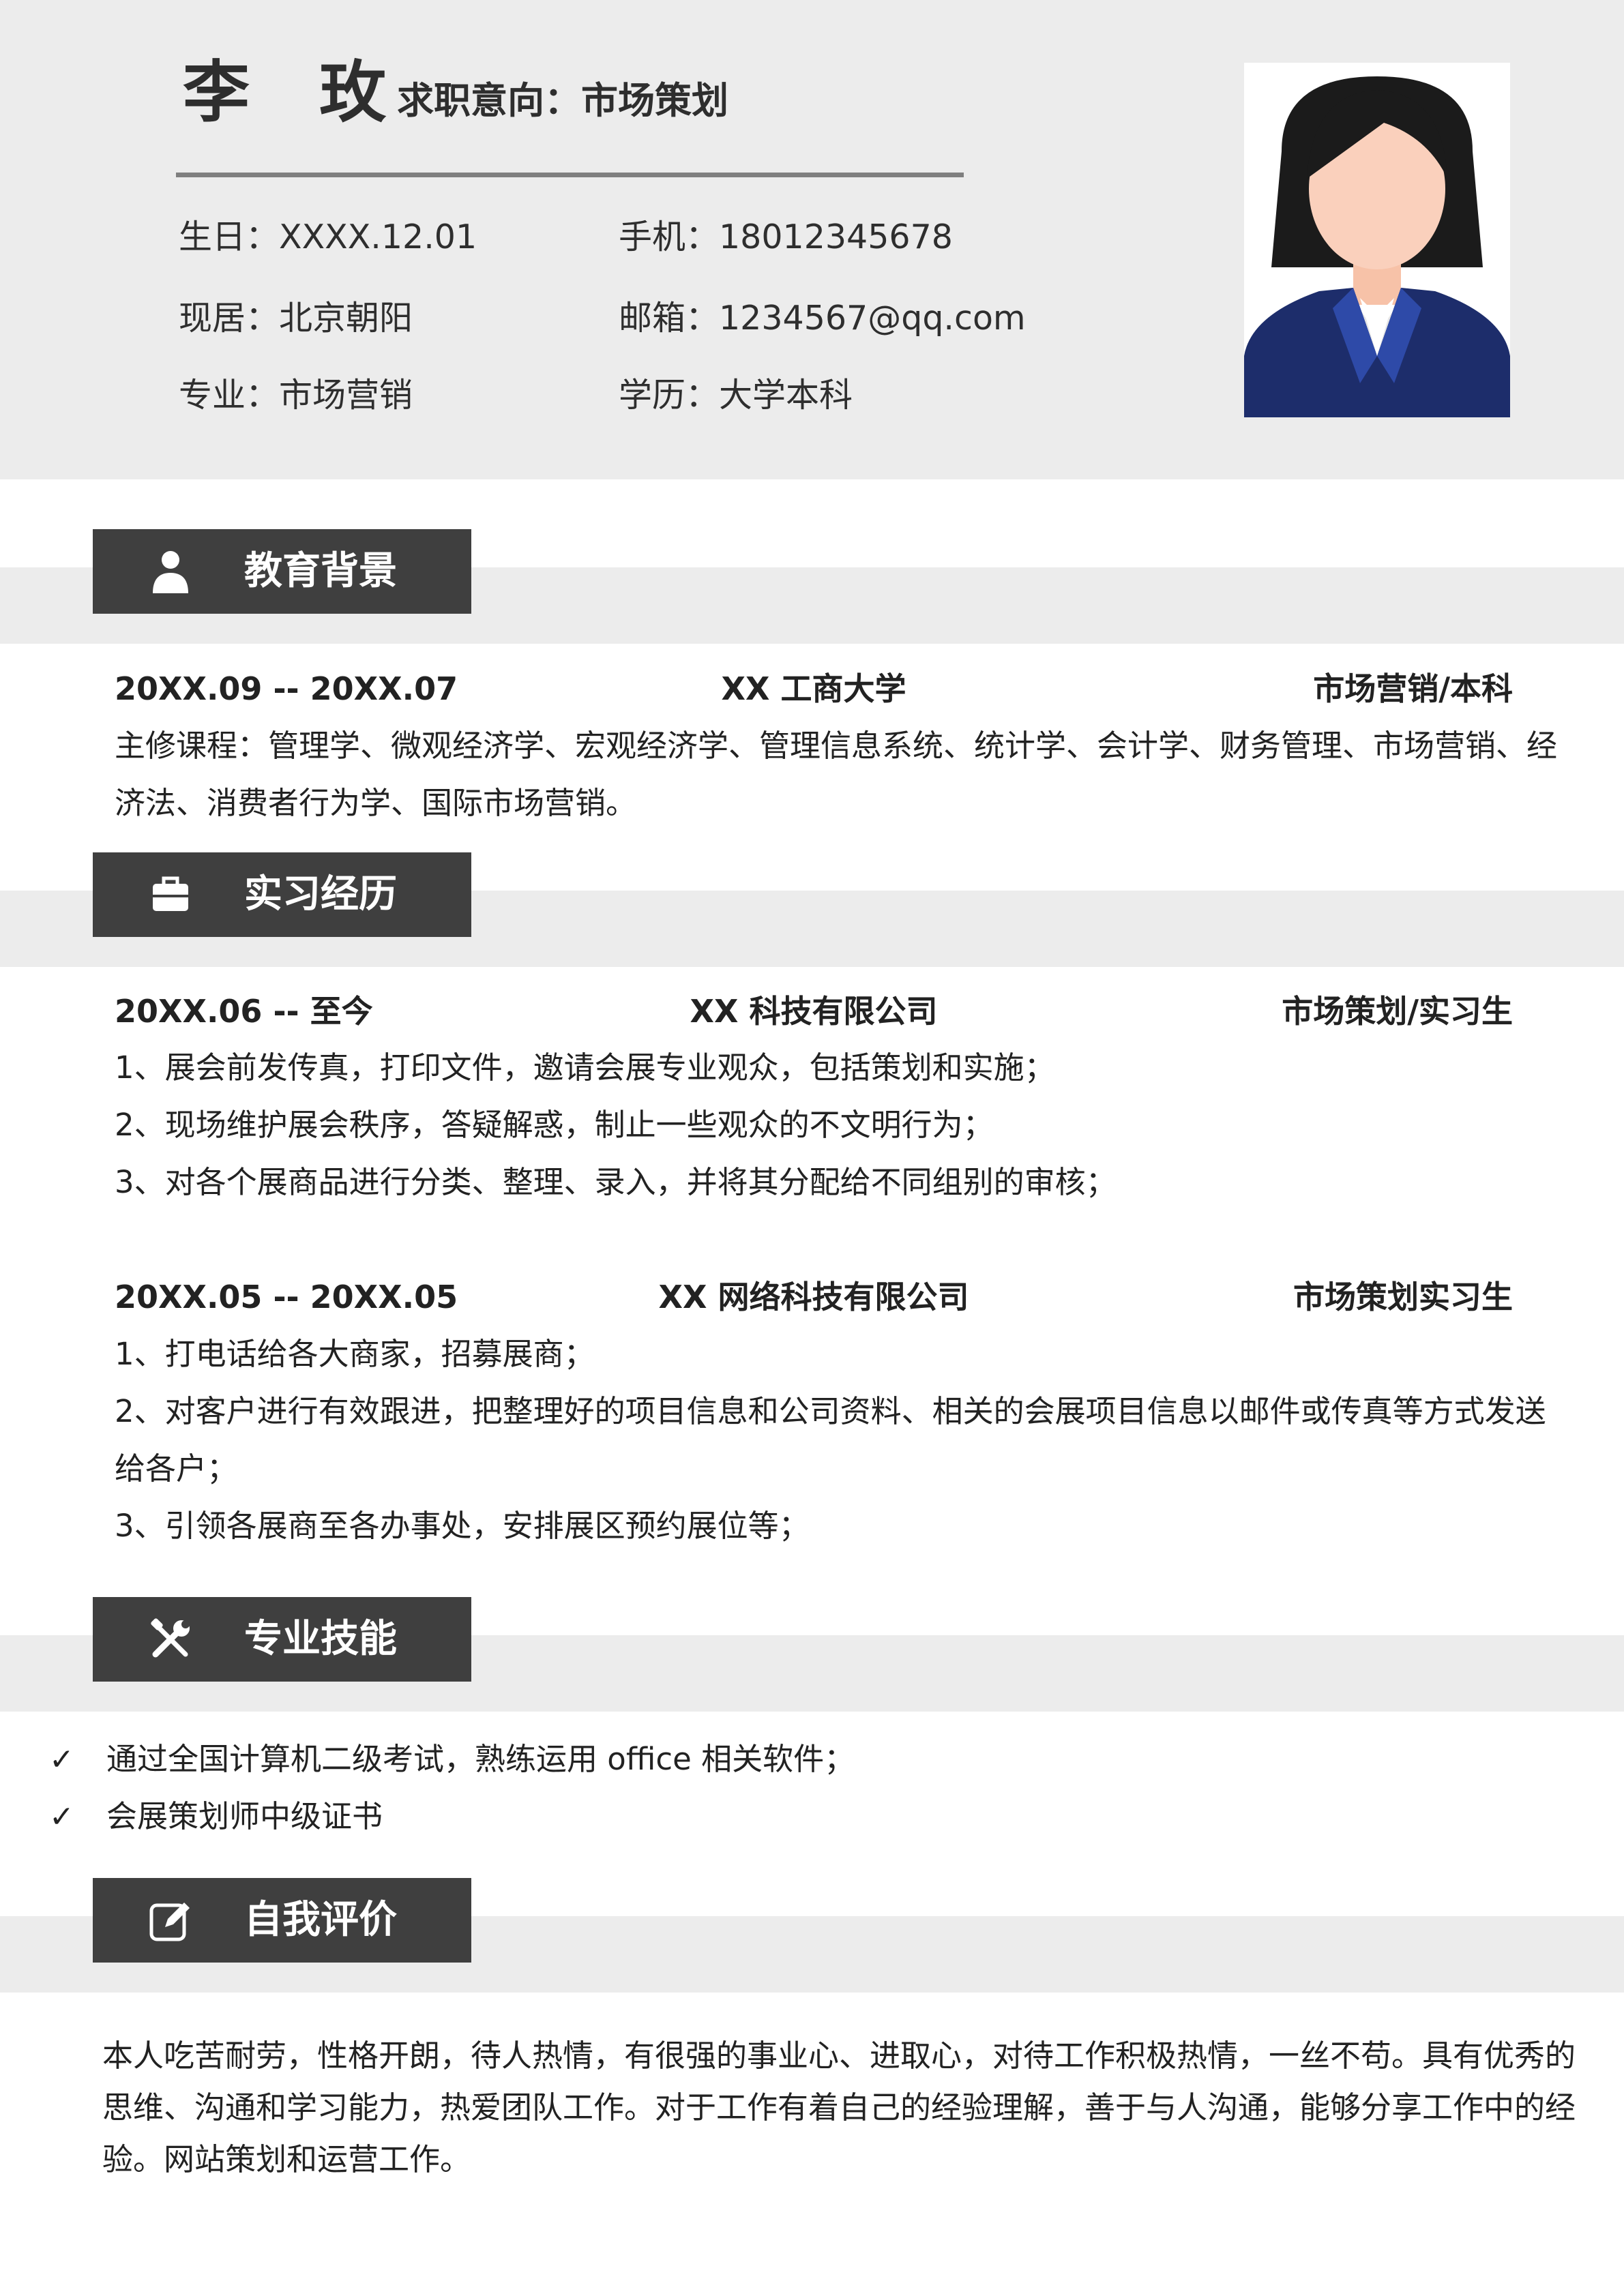 The width and height of the screenshot is (1624, 2296). Describe the element at coordinates (170, 895) in the screenshot. I see `briefcase-icon` at that location.